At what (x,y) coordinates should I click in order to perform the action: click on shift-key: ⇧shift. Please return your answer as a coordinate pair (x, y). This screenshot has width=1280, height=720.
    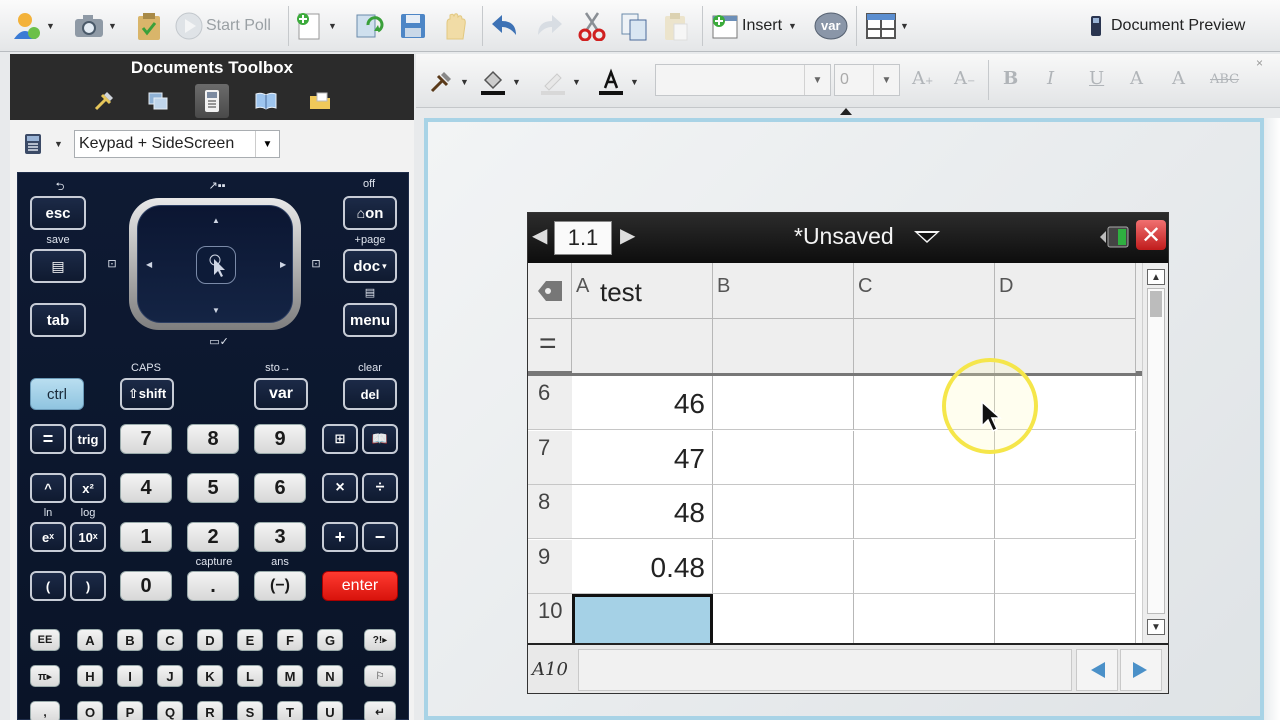
    Looking at the image, I should click on (147, 394).